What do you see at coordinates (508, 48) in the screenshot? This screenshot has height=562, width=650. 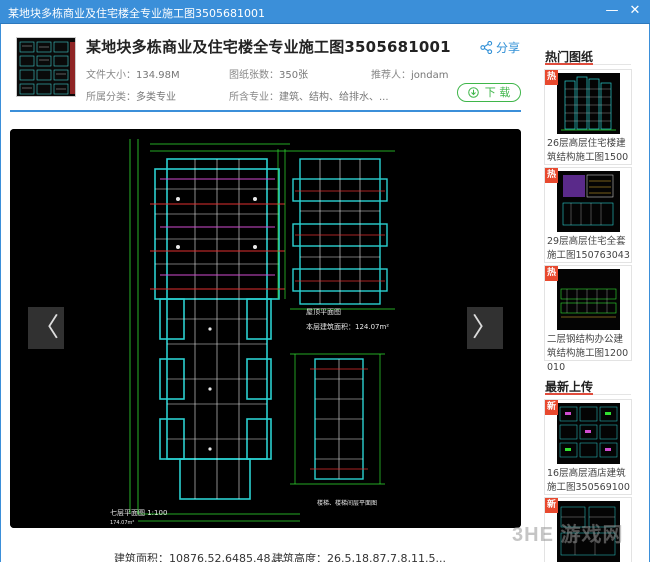 I see `share-label: 分享` at bounding box center [508, 48].